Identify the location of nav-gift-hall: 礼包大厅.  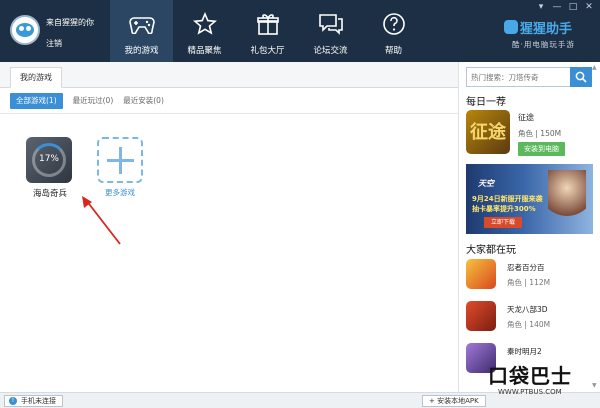
(267, 31).